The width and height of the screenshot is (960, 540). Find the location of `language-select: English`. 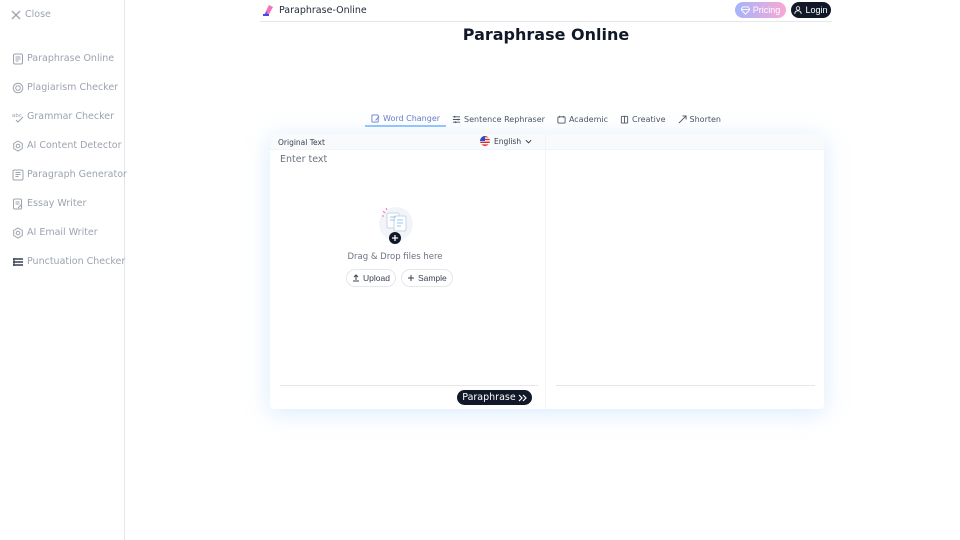

language-select: English is located at coordinates (506, 141).